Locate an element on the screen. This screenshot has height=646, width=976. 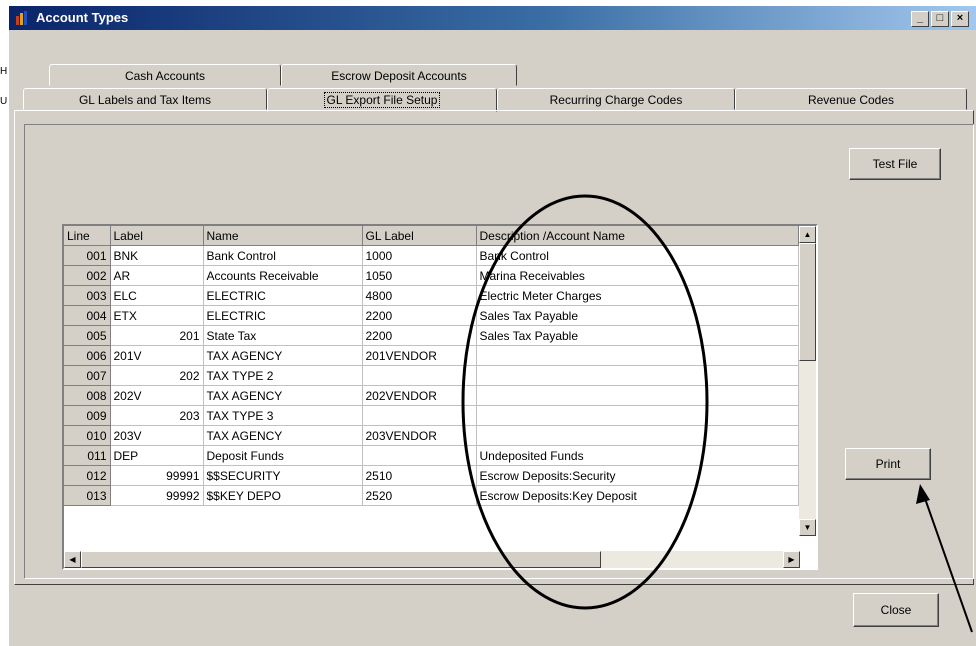
row-line: 013 is located at coordinates (87, 495).